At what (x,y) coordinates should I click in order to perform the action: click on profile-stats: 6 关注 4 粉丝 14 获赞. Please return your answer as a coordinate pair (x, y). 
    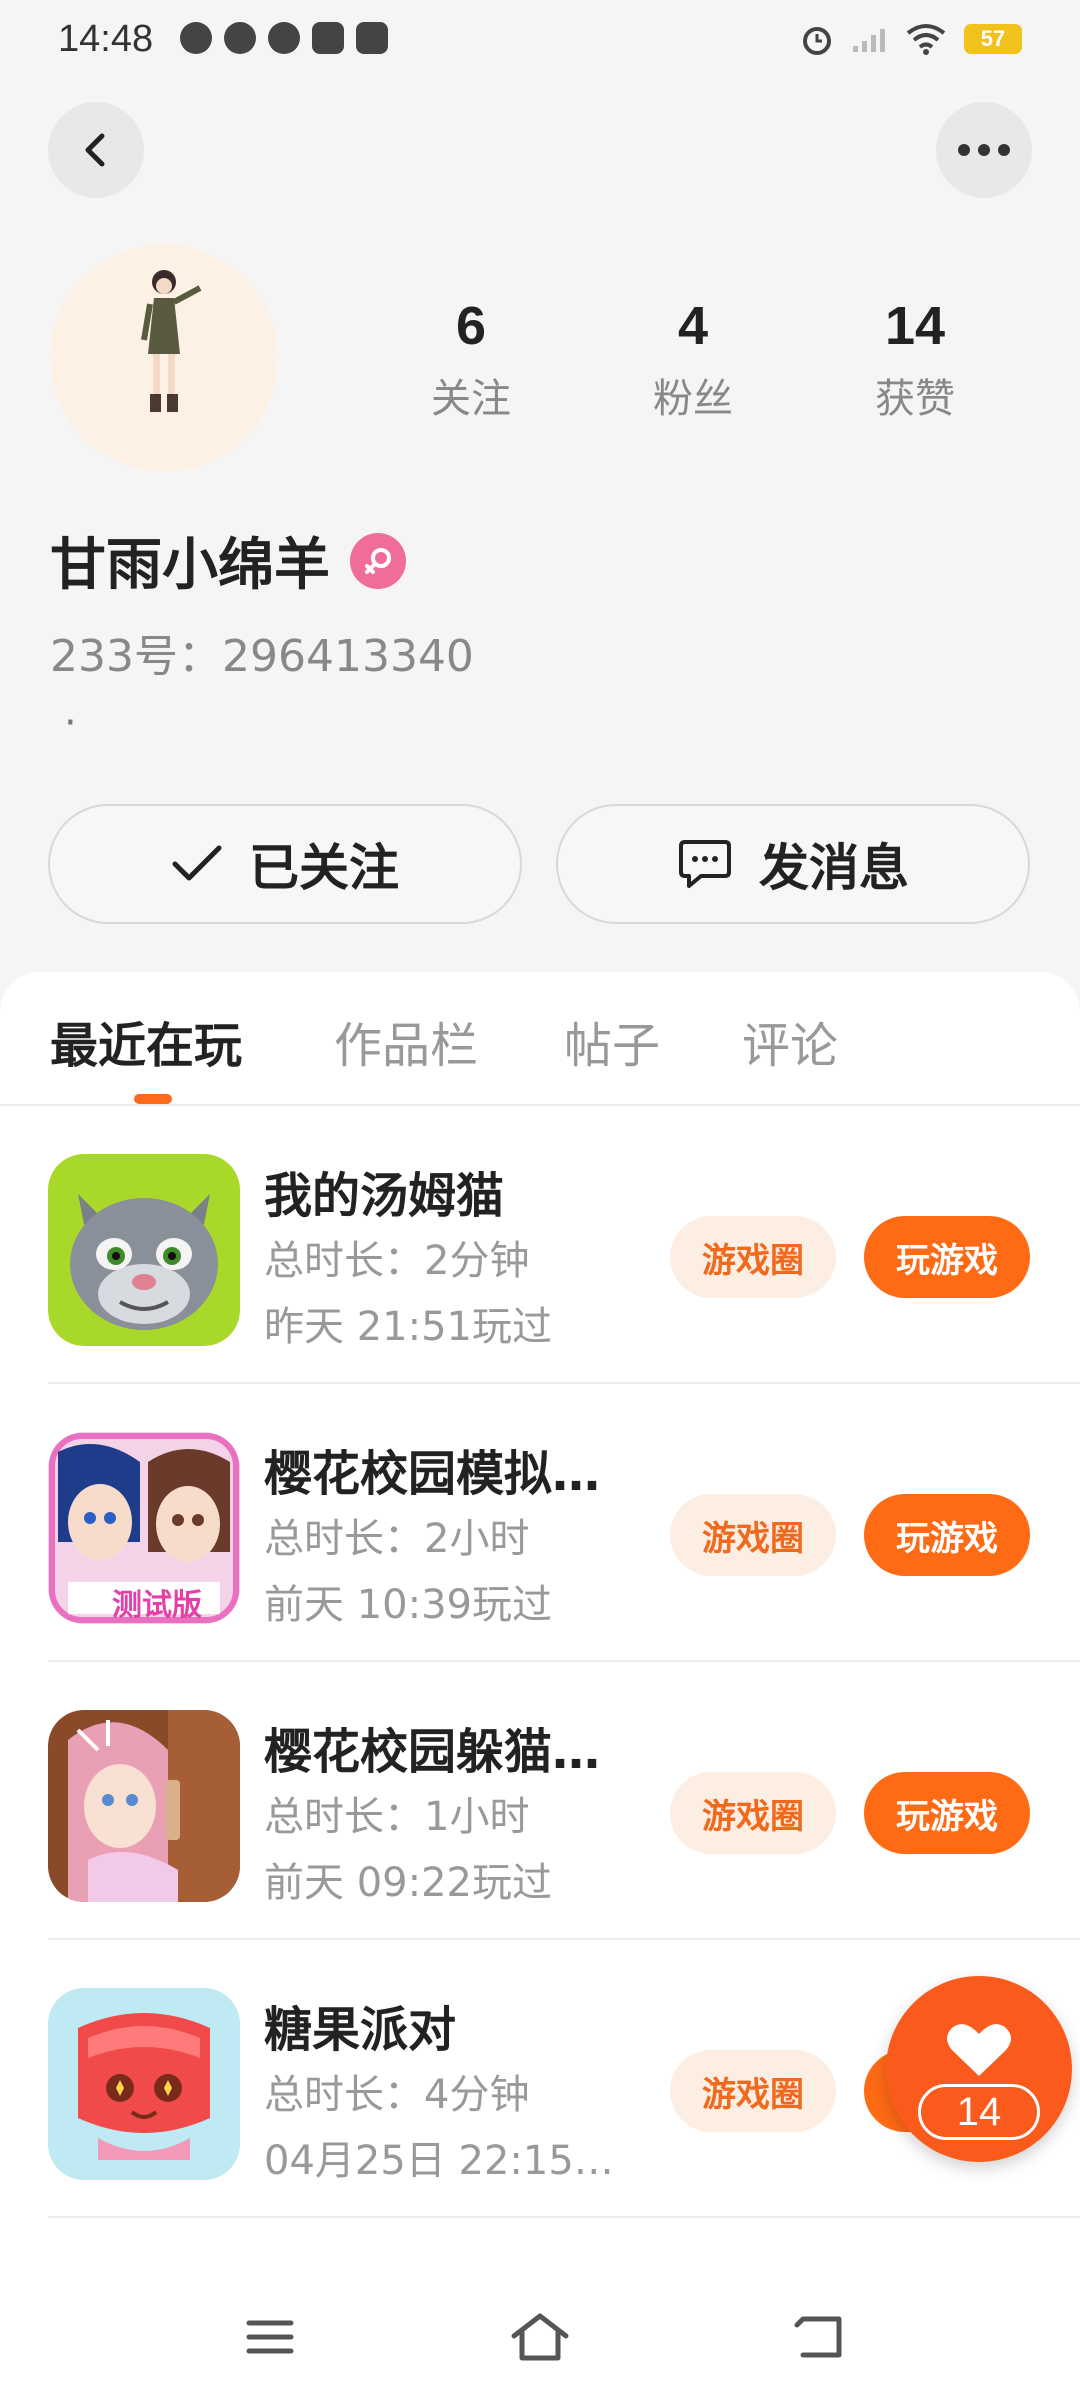
    Looking at the image, I should click on (700, 360).